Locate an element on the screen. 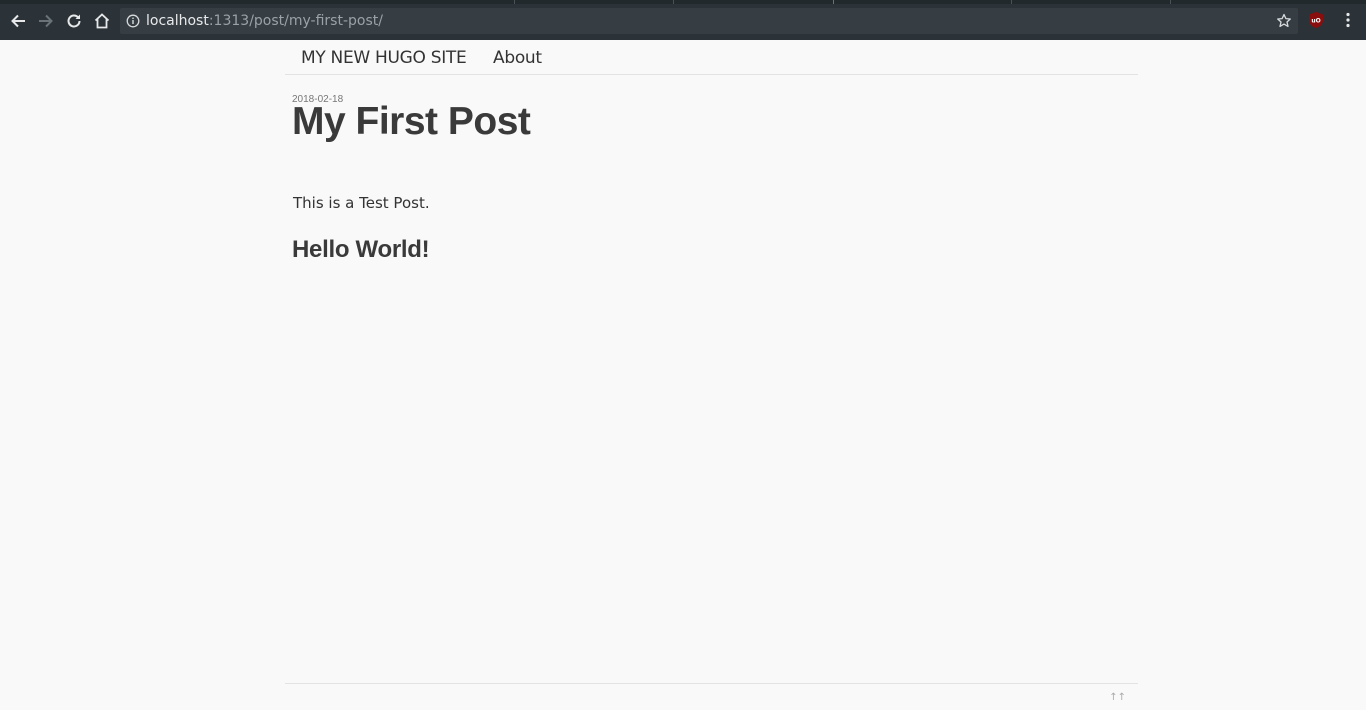 The image size is (1366, 710). url-host: localhost is located at coordinates (177, 21).